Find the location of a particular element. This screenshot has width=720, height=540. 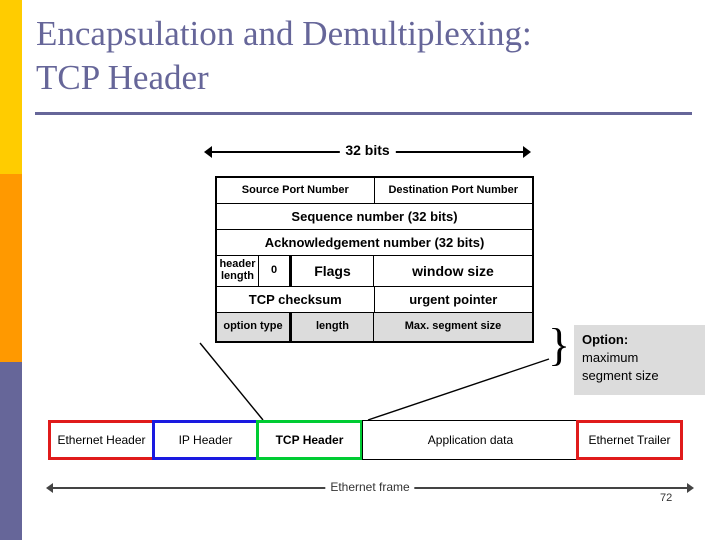

cell-header-length: header length is located at coordinates (238, 271).